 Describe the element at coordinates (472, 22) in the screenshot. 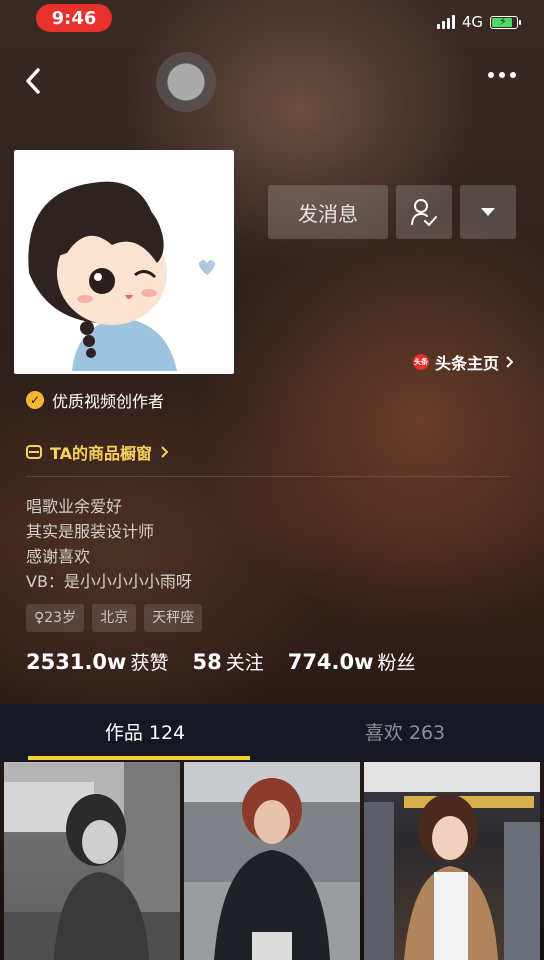

I see `network-label: 4G` at that location.